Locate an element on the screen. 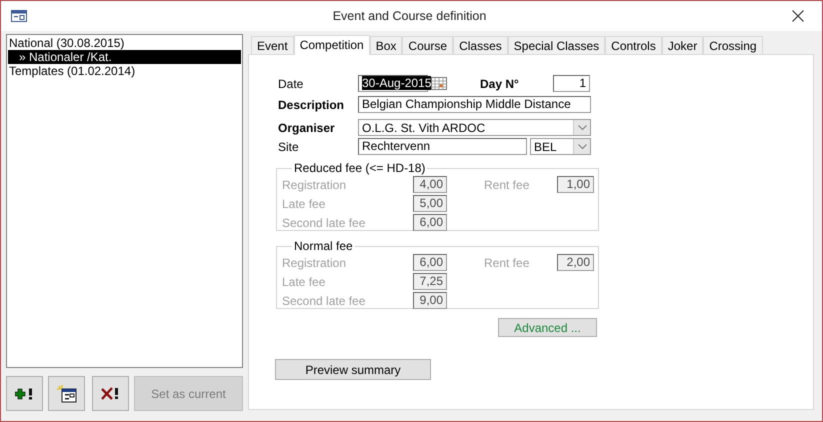  country-dropdown: BEL is located at coordinates (560, 146).